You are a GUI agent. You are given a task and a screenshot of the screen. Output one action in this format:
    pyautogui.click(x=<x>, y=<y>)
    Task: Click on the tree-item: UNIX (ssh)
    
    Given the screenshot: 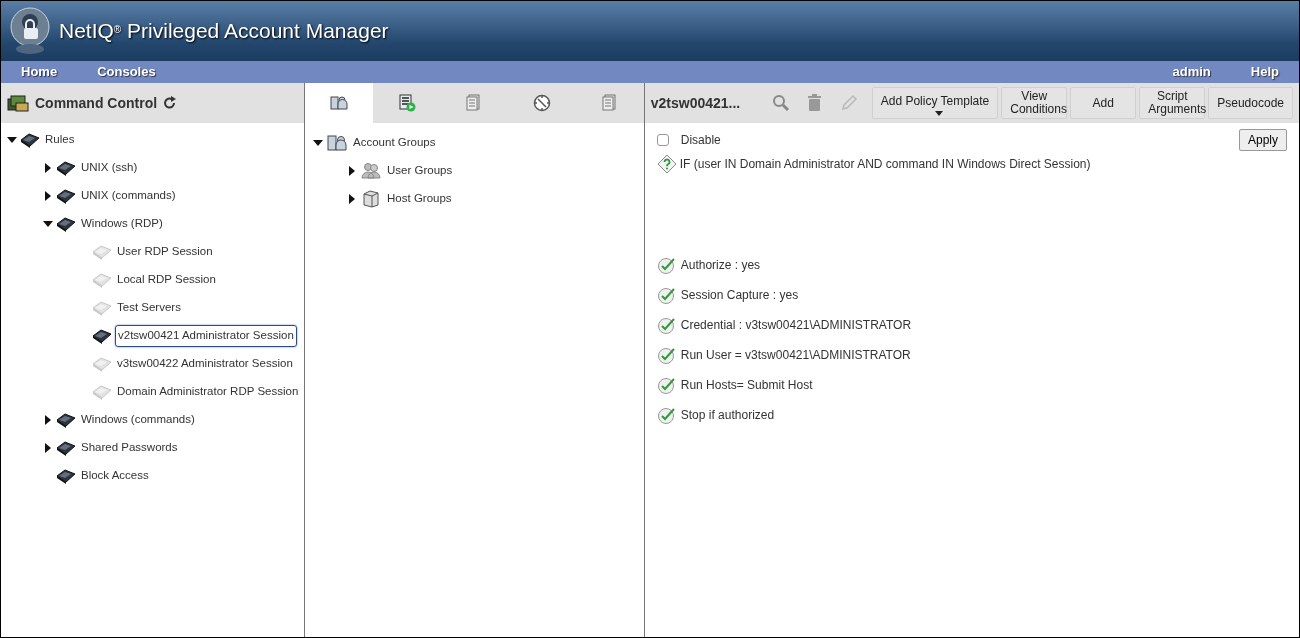 What is the action you would take?
    pyautogui.click(x=109, y=168)
    